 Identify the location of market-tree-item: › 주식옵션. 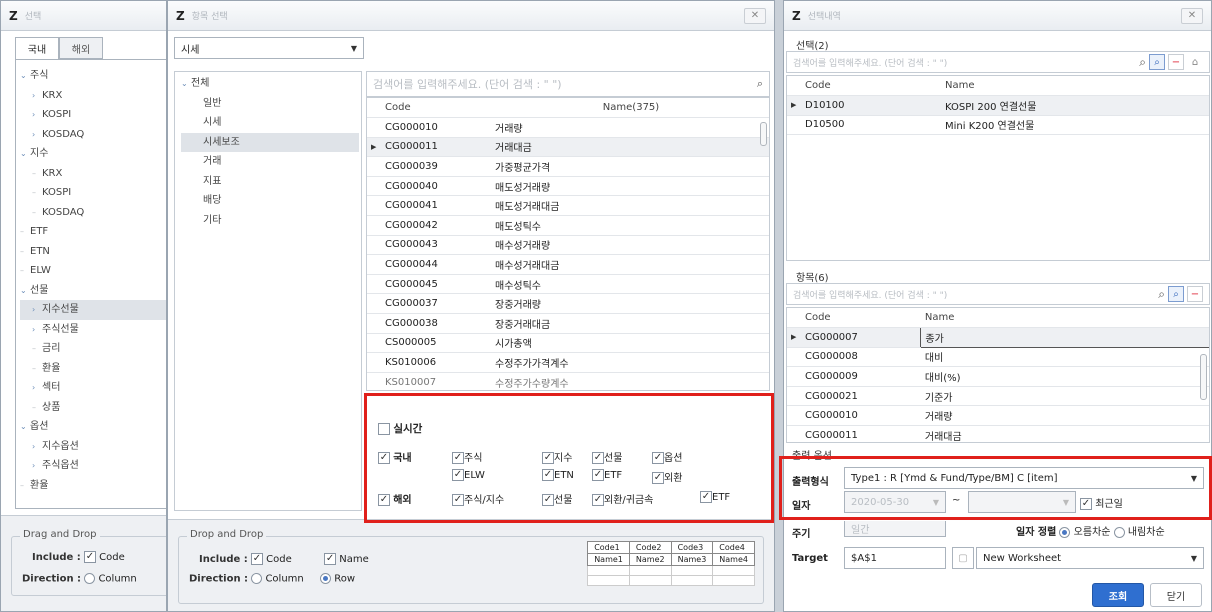
(93, 466).